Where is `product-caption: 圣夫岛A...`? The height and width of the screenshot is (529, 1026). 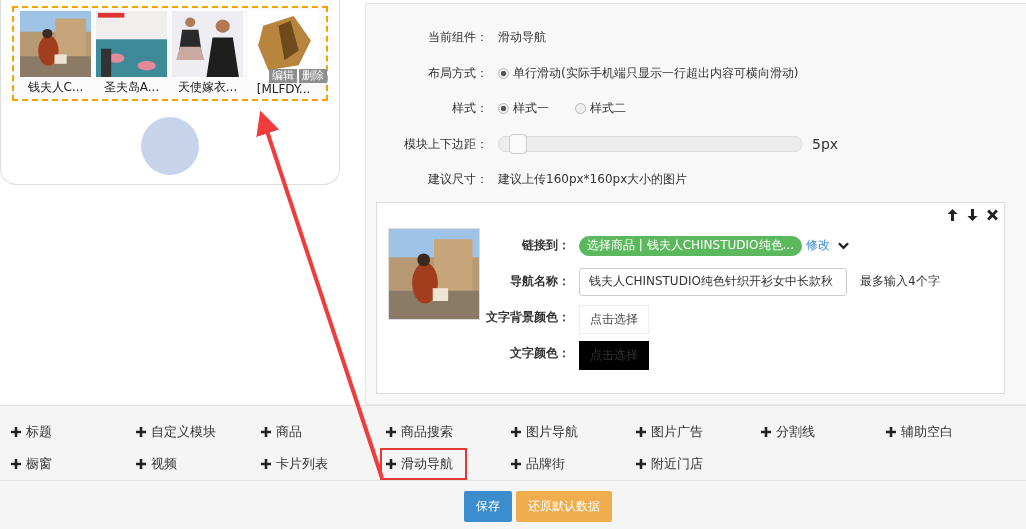 product-caption: 圣夫岛A... is located at coordinates (131, 87).